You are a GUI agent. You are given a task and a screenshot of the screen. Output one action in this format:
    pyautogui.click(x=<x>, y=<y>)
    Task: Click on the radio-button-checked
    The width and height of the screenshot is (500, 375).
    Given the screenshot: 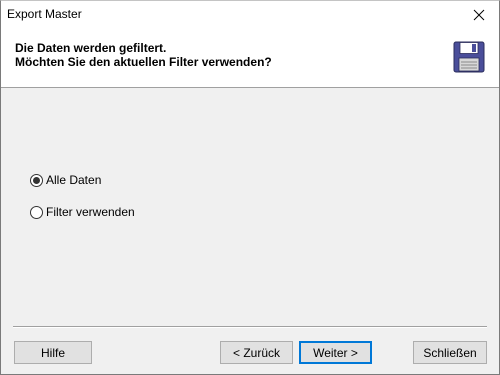 What is the action you would take?
    pyautogui.click(x=36, y=180)
    